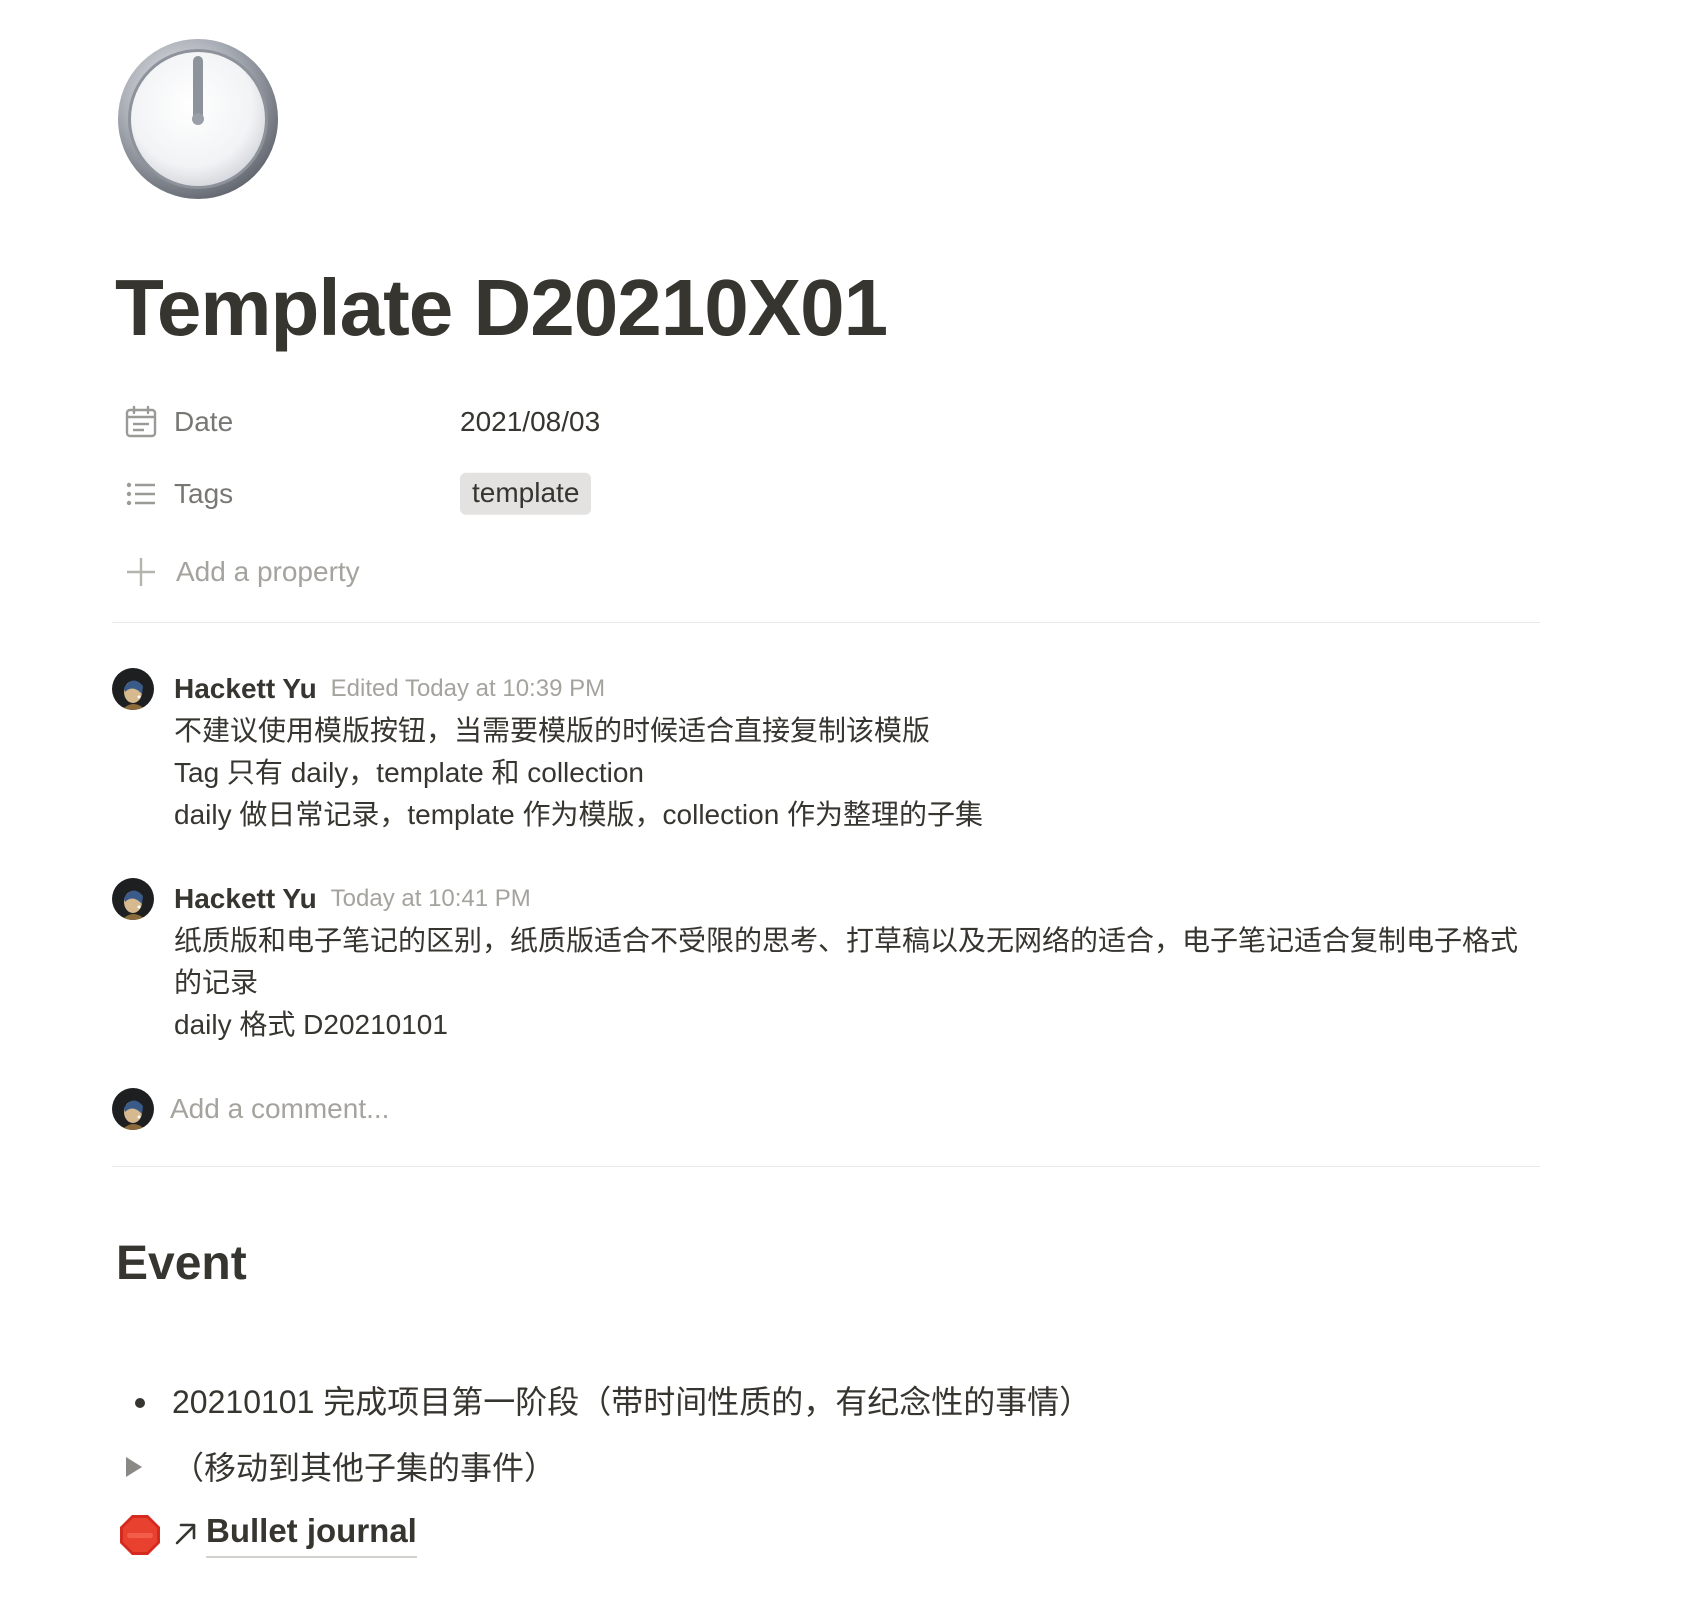  What do you see at coordinates (431, 899) in the screenshot?
I see `comment-timestamp: Today at 10:41 PM` at bounding box center [431, 899].